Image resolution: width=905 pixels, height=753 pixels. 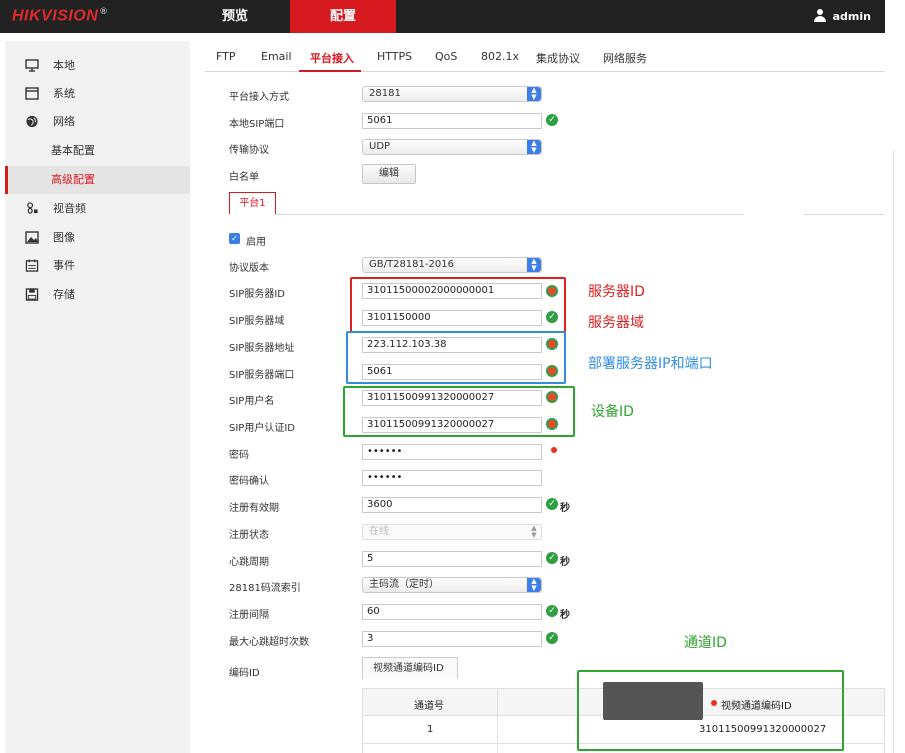 I want to click on username: admin, so click(x=851, y=16).